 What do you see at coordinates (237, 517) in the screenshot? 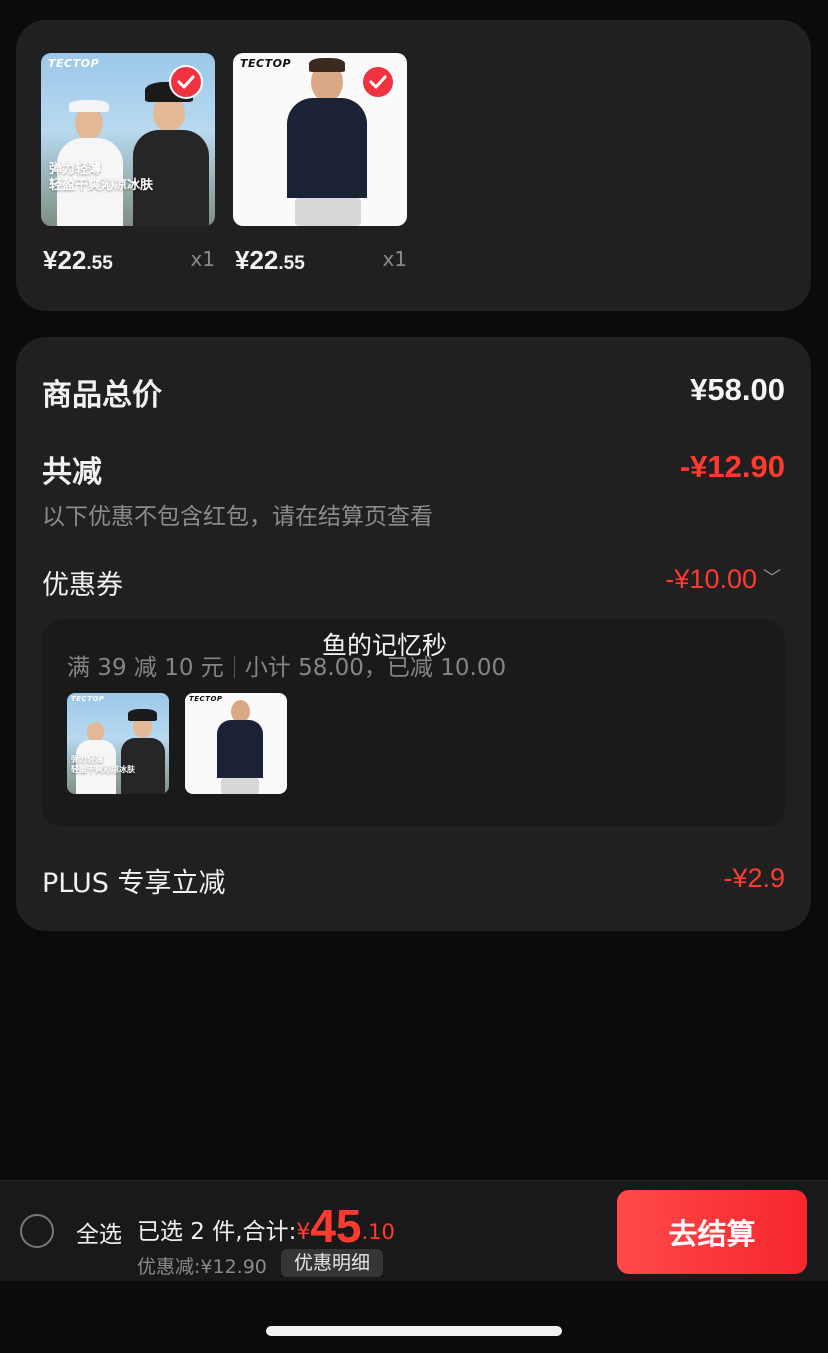
I see `reduction-note: 以下优惠不包含红包，请在结算页查看` at bounding box center [237, 517].